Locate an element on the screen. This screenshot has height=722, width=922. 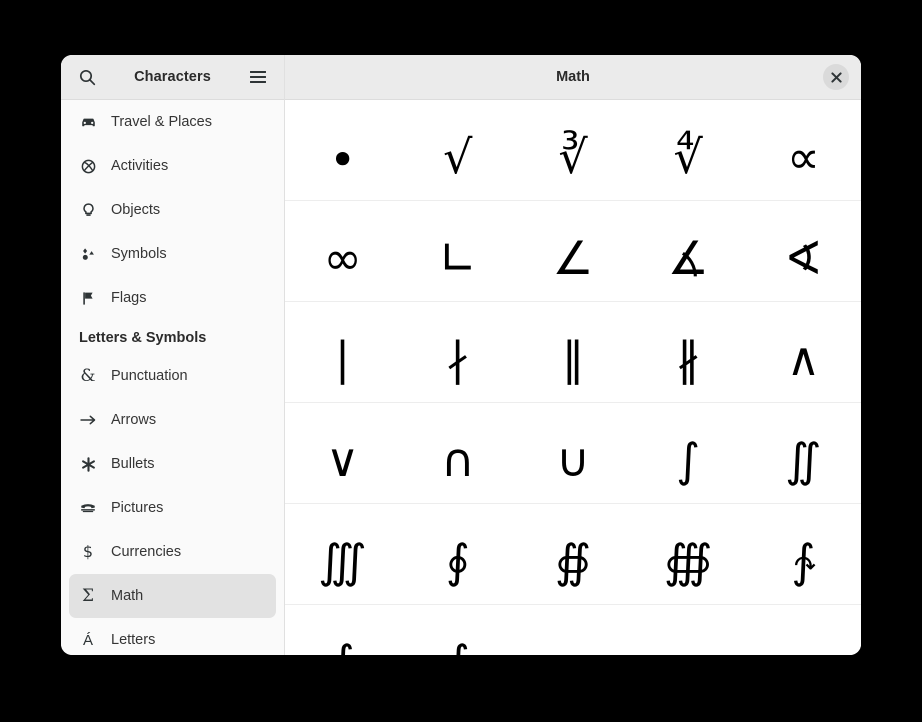
character-cell-integral: ∫ is located at coordinates (688, 453).